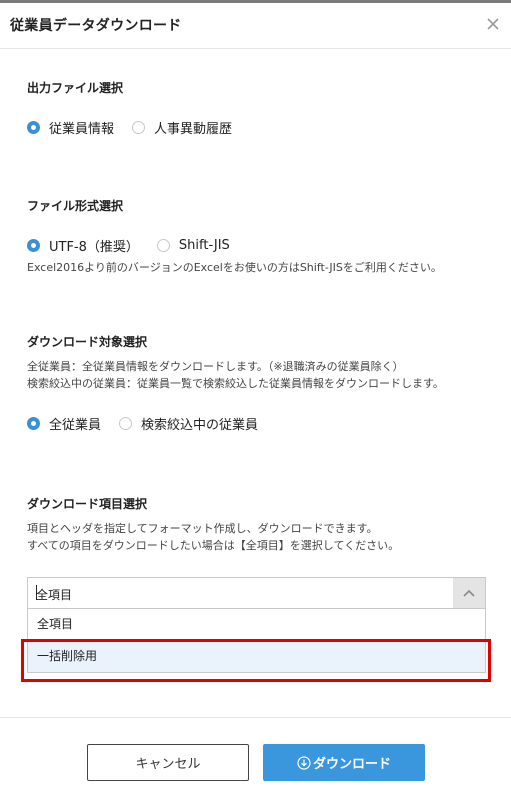 The height and width of the screenshot is (793, 511). What do you see at coordinates (96, 26) in the screenshot?
I see `dialog-title: 従業員データダウンロード` at bounding box center [96, 26].